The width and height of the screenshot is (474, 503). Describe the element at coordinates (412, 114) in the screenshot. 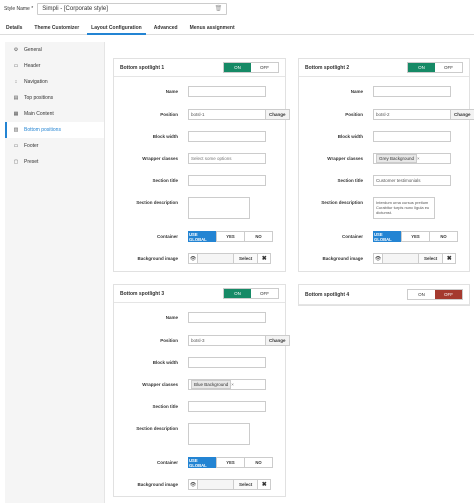

I see `position-input: botsl-2` at that location.